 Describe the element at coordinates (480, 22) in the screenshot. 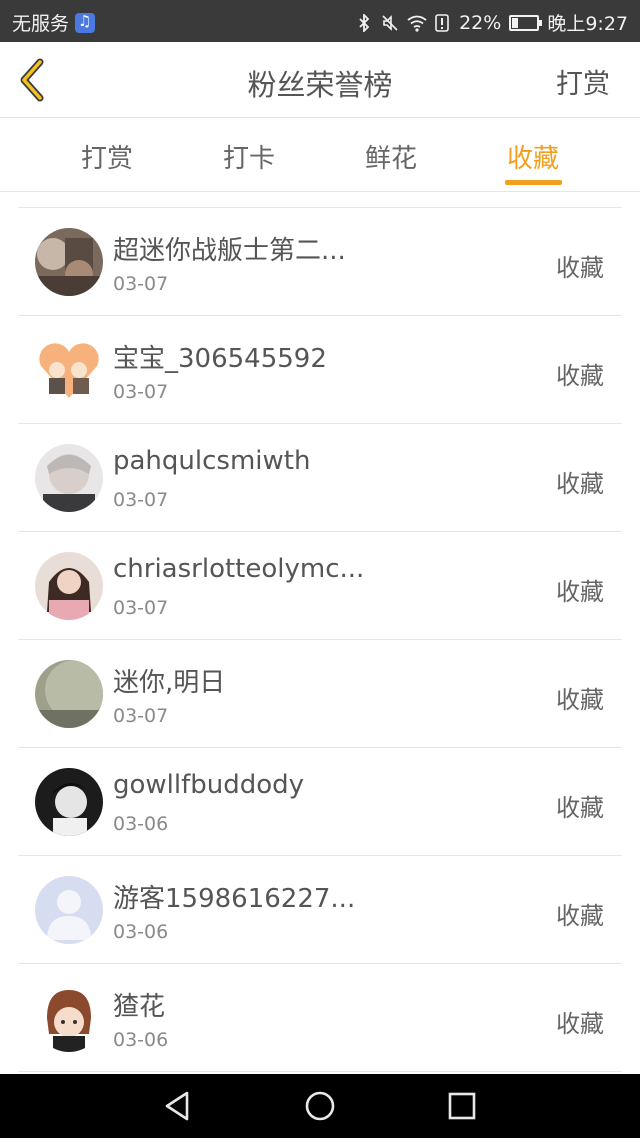

I see `battery-percent: 22%` at that location.